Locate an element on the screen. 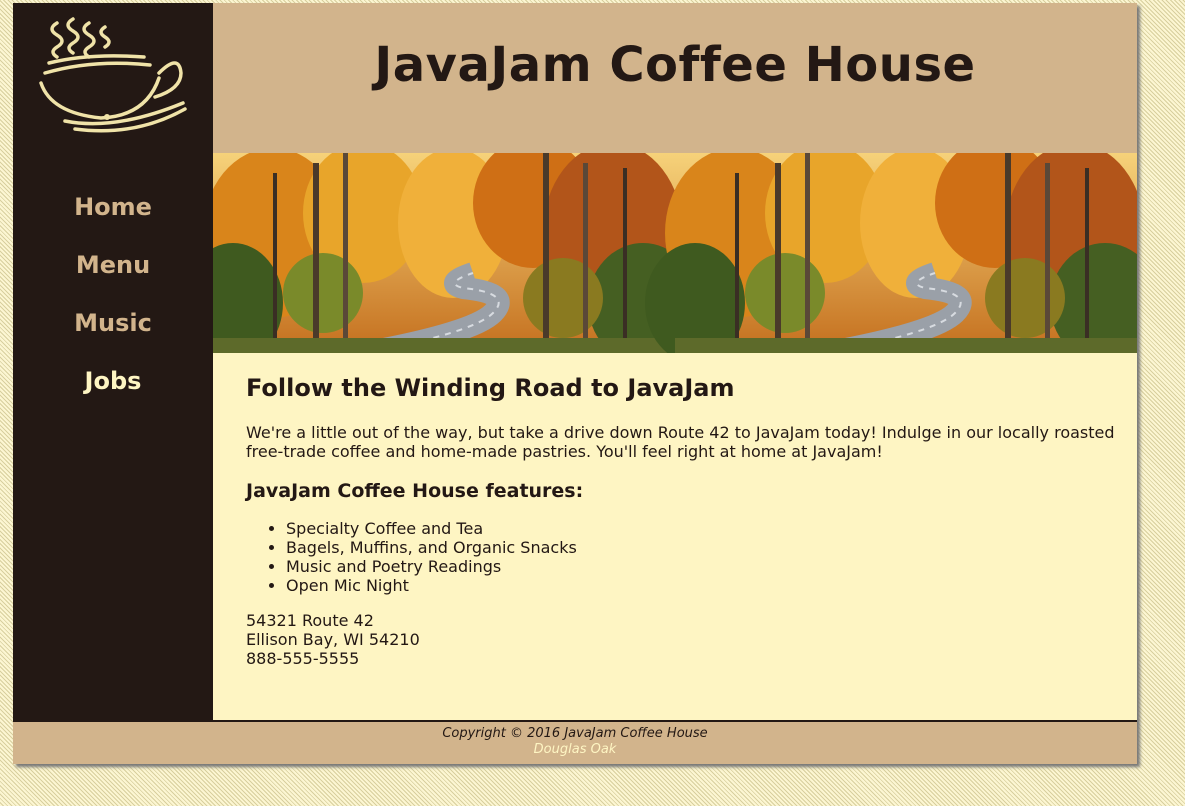 The image size is (1185, 806). address-phone: 888-555-5555 is located at coordinates (303, 658).